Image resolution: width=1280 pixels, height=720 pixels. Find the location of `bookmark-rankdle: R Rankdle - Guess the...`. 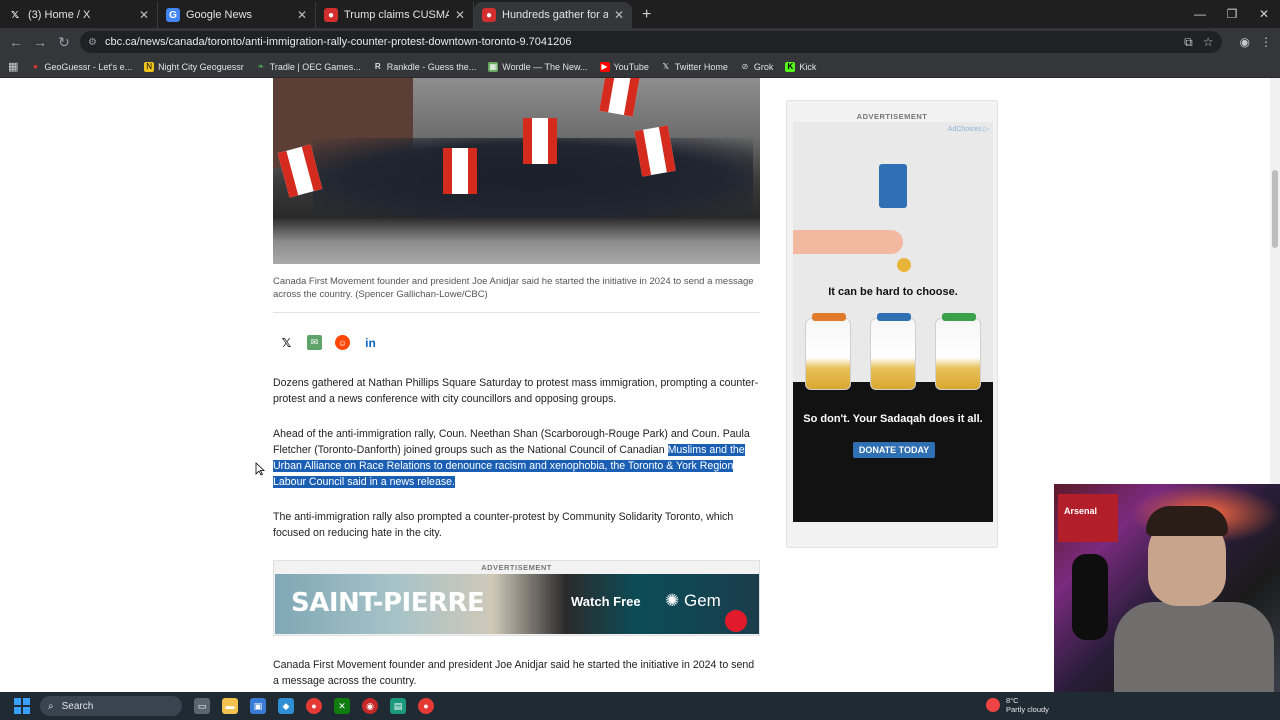

bookmark-rankdle: R Rankdle - Guess the... is located at coordinates (425, 66).